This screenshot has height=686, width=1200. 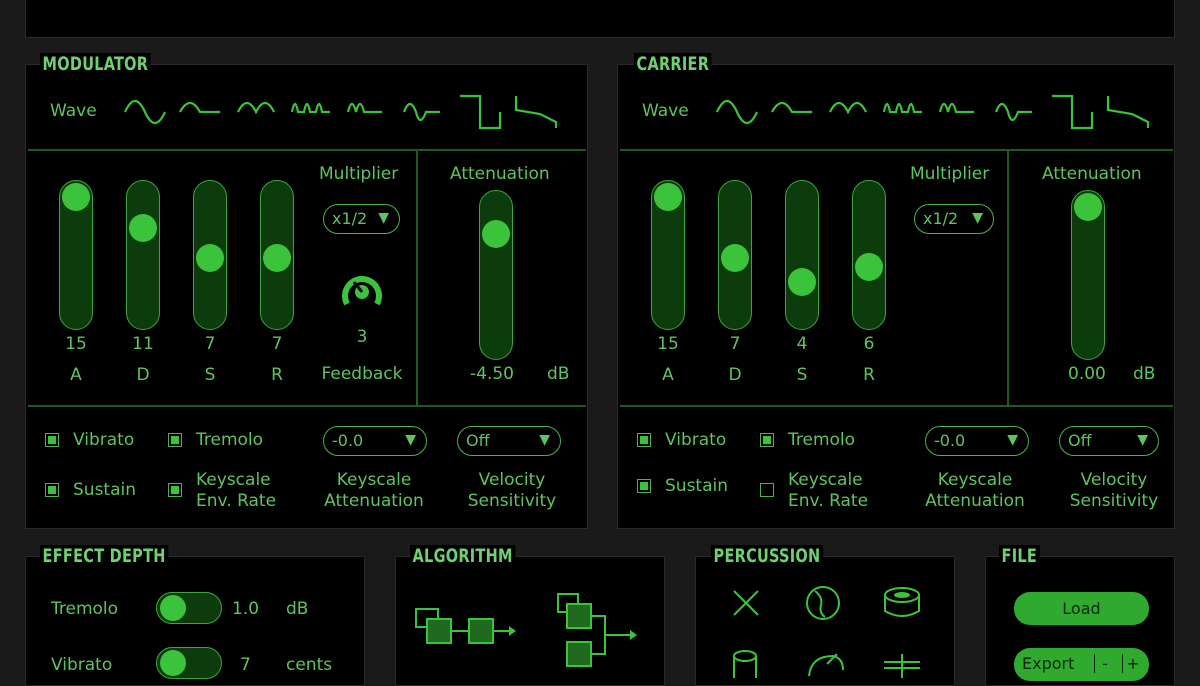 I want to click on modulator-envelope-slider-d, so click(x=143, y=255).